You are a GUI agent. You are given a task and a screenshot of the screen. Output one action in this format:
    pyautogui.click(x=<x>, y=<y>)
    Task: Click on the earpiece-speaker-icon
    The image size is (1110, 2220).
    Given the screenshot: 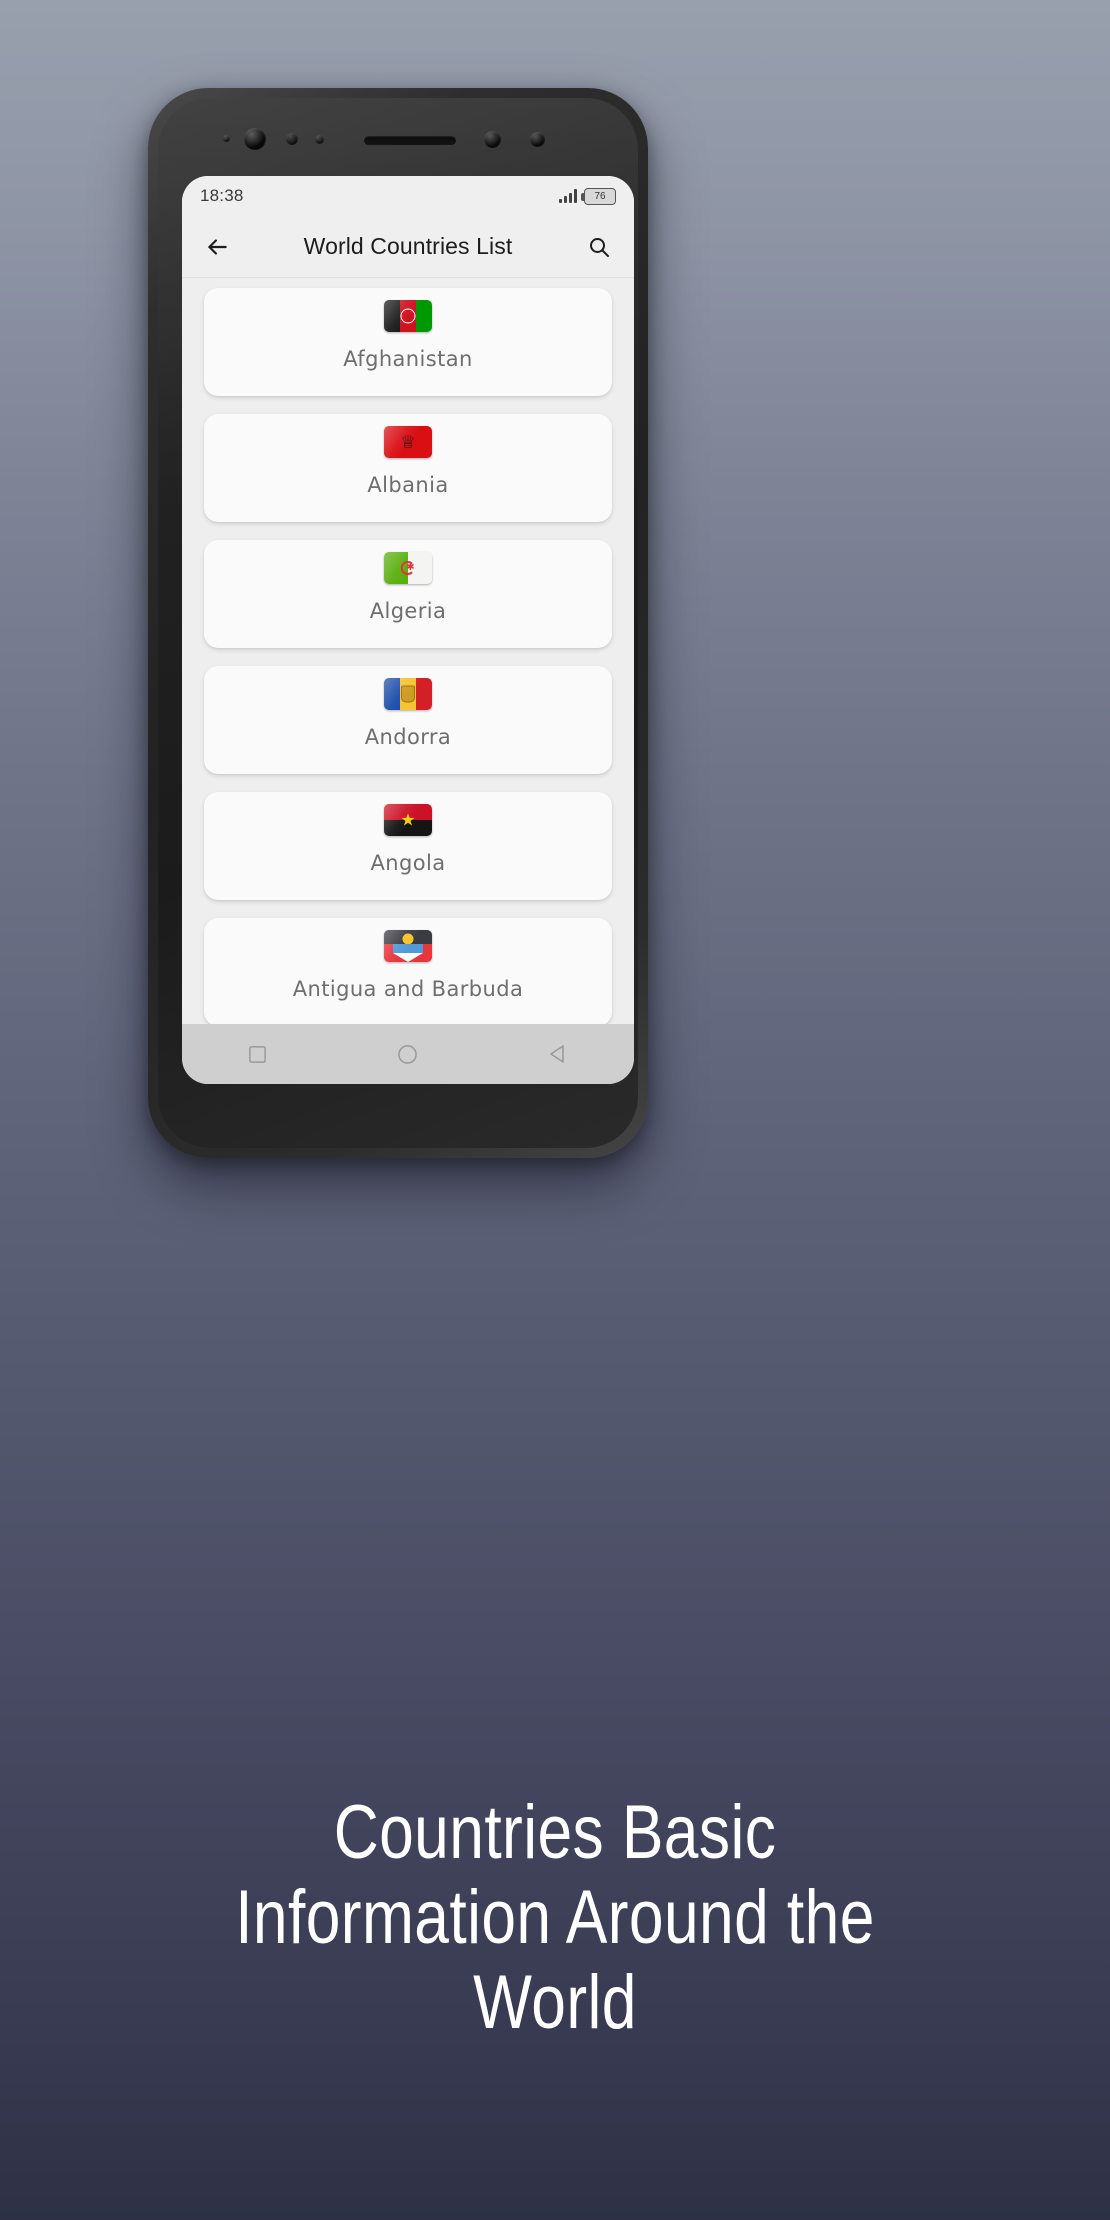 What is the action you would take?
    pyautogui.click(x=410, y=140)
    